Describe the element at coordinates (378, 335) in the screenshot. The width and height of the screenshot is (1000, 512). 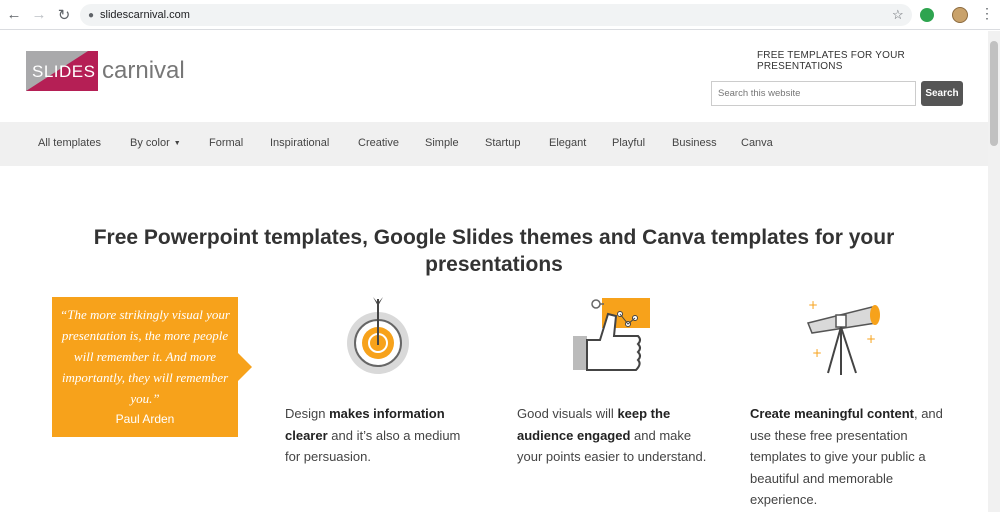
I see `target-icon` at that location.